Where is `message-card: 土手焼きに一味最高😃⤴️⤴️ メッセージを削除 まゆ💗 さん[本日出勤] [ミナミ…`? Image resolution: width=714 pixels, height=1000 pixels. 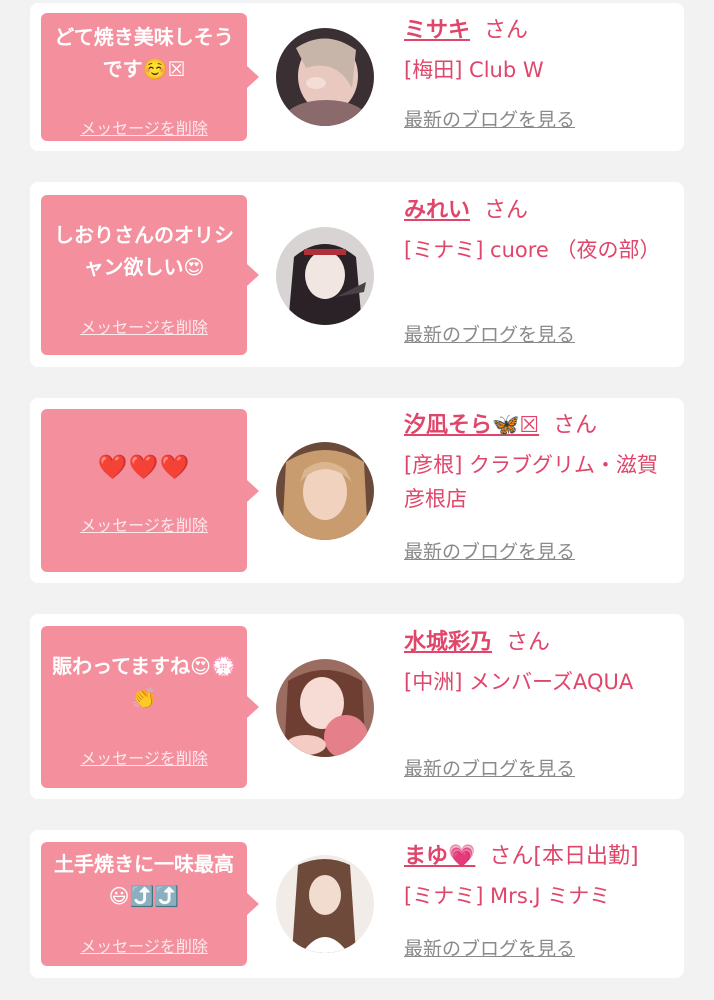 message-card: 土手焼きに一味最高😃⤴️⤴️ メッセージを削除 まゆ💗 さん[本日出勤] [ミナミ… is located at coordinates (357, 904).